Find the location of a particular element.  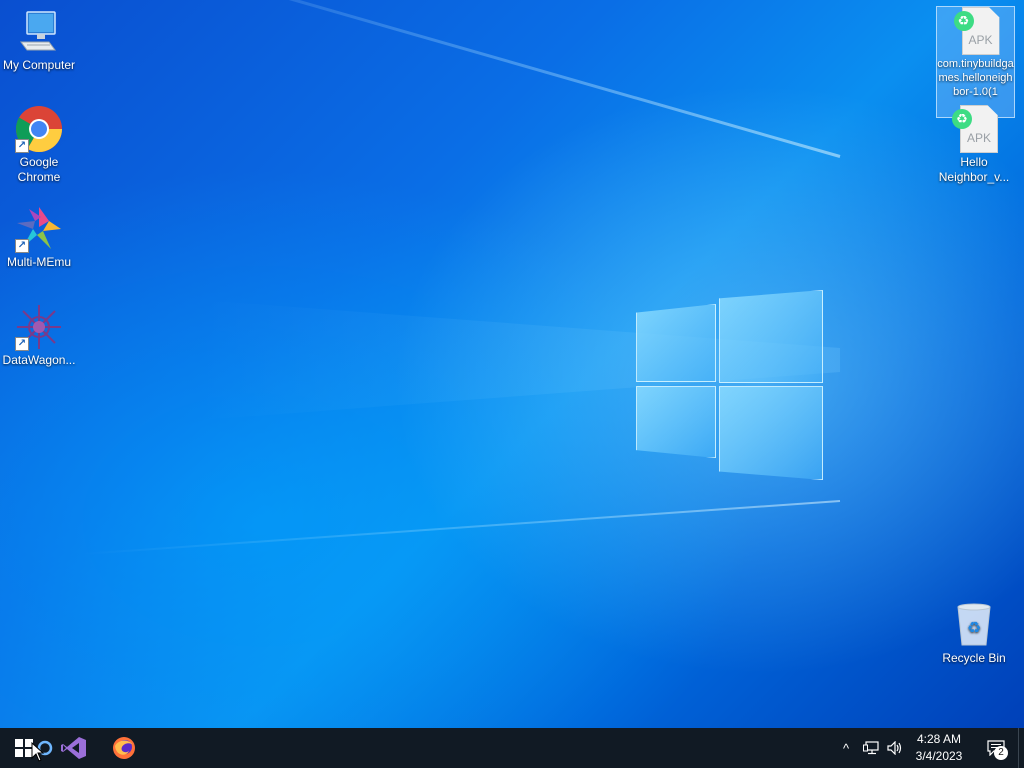

chrome-icon: ↗ is located at coordinates (39, 129).